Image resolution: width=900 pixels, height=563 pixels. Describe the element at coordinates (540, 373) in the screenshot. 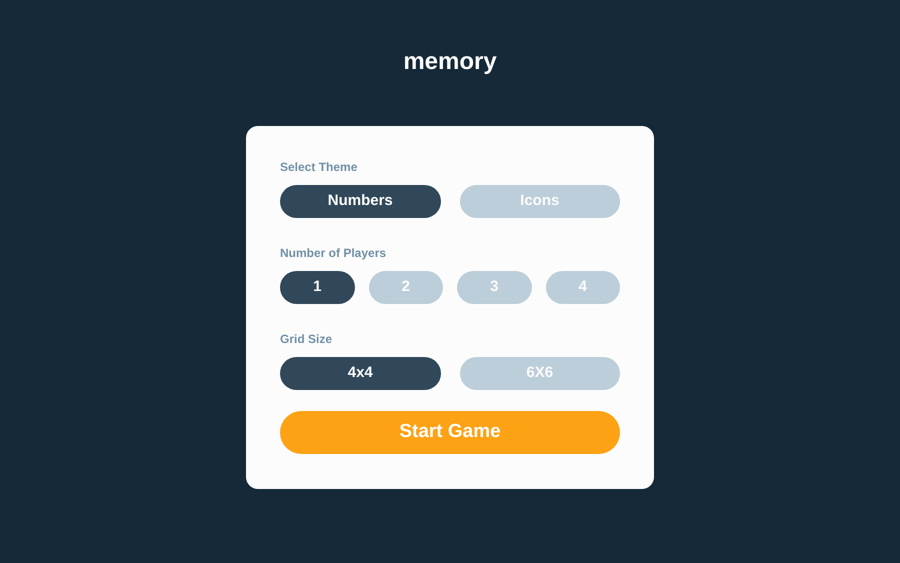

I see `option-button: 6X6` at that location.